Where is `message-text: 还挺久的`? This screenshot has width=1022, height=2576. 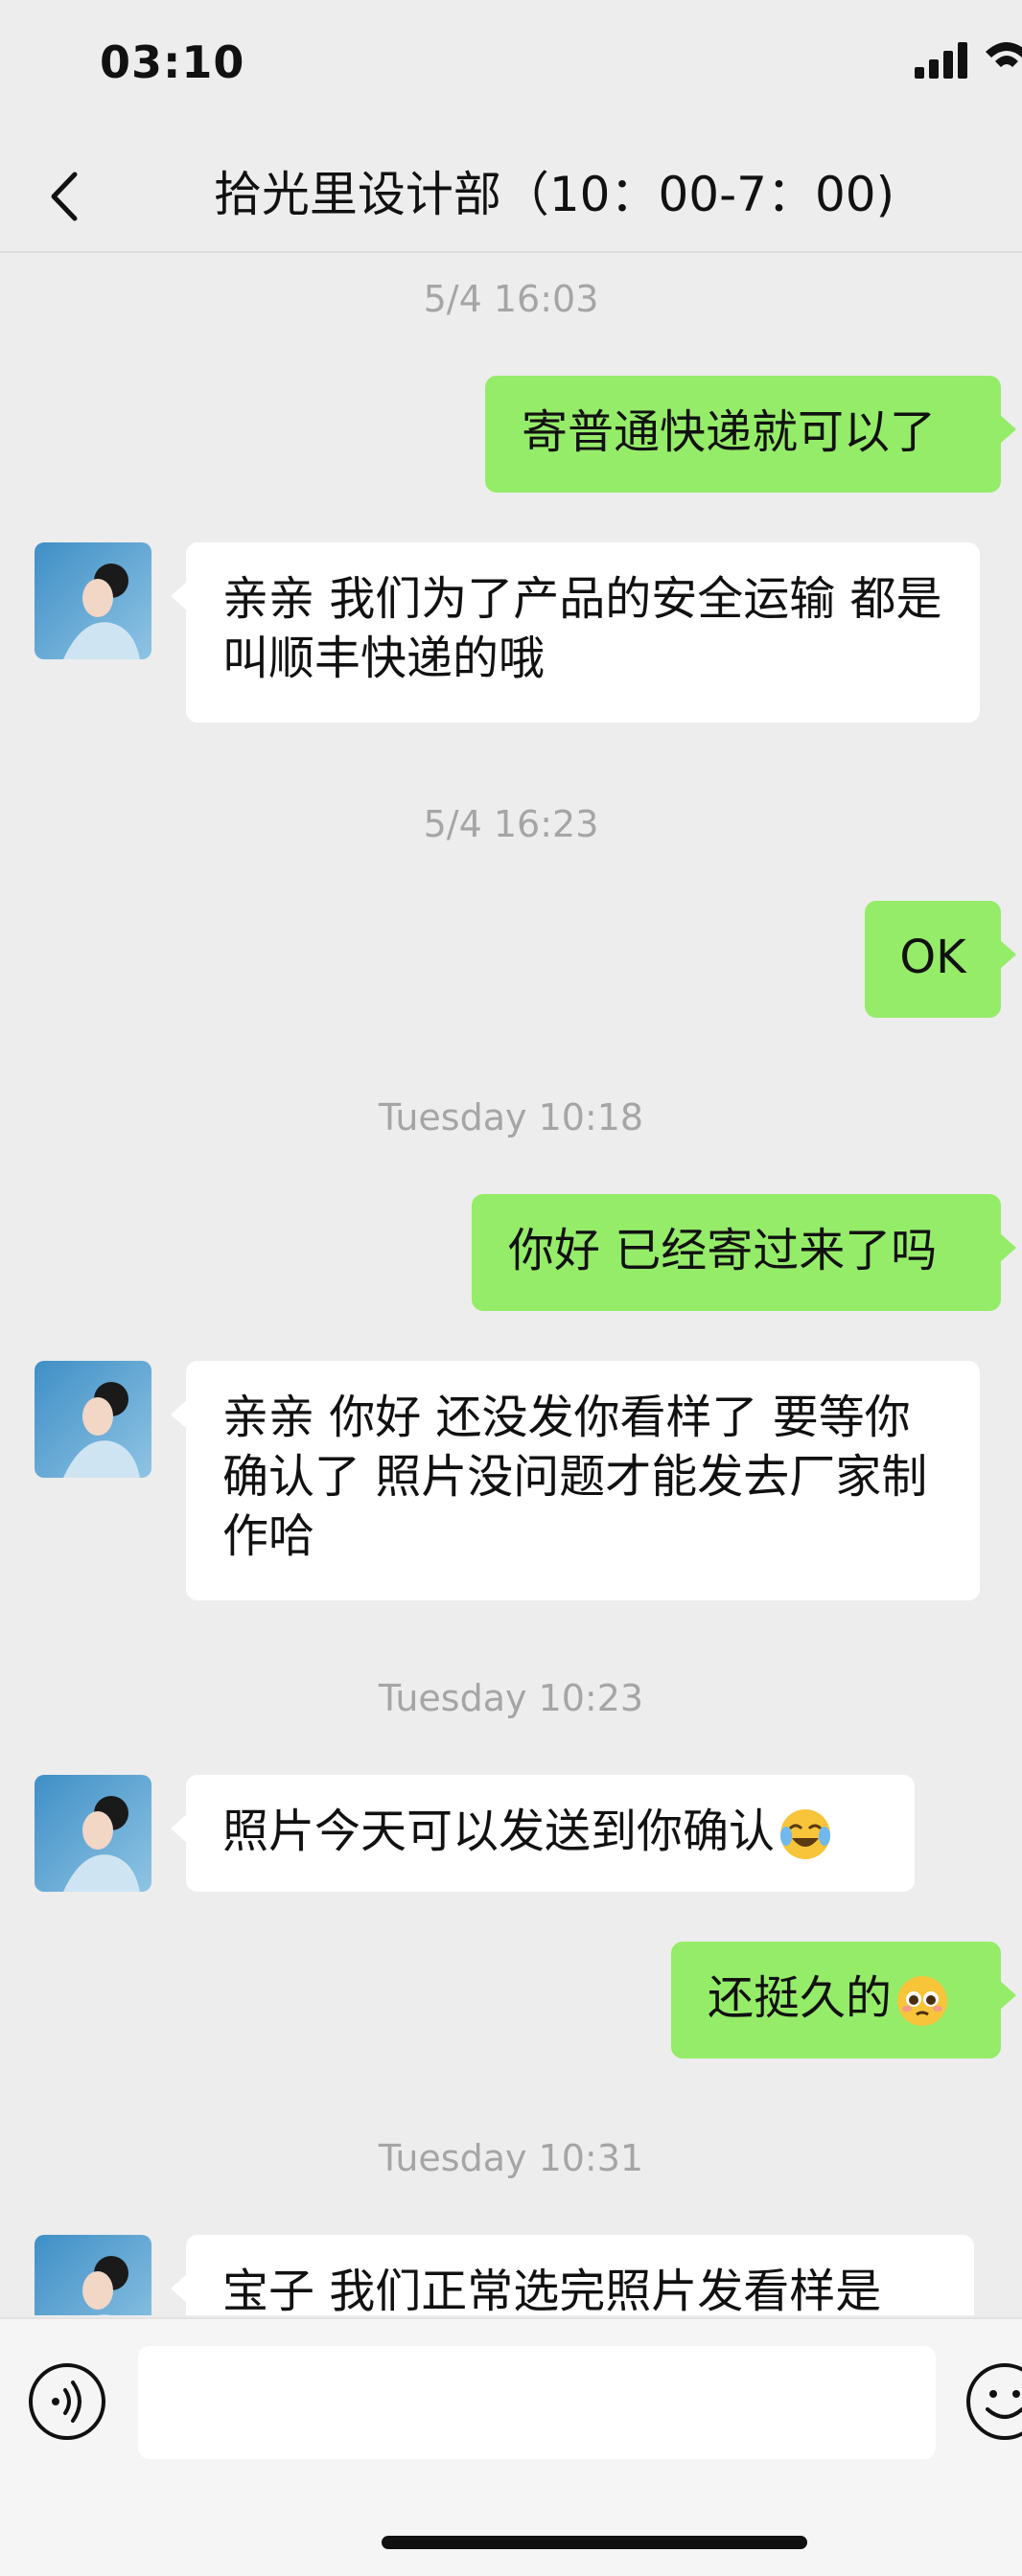
message-text: 还挺久的 is located at coordinates (800, 1998).